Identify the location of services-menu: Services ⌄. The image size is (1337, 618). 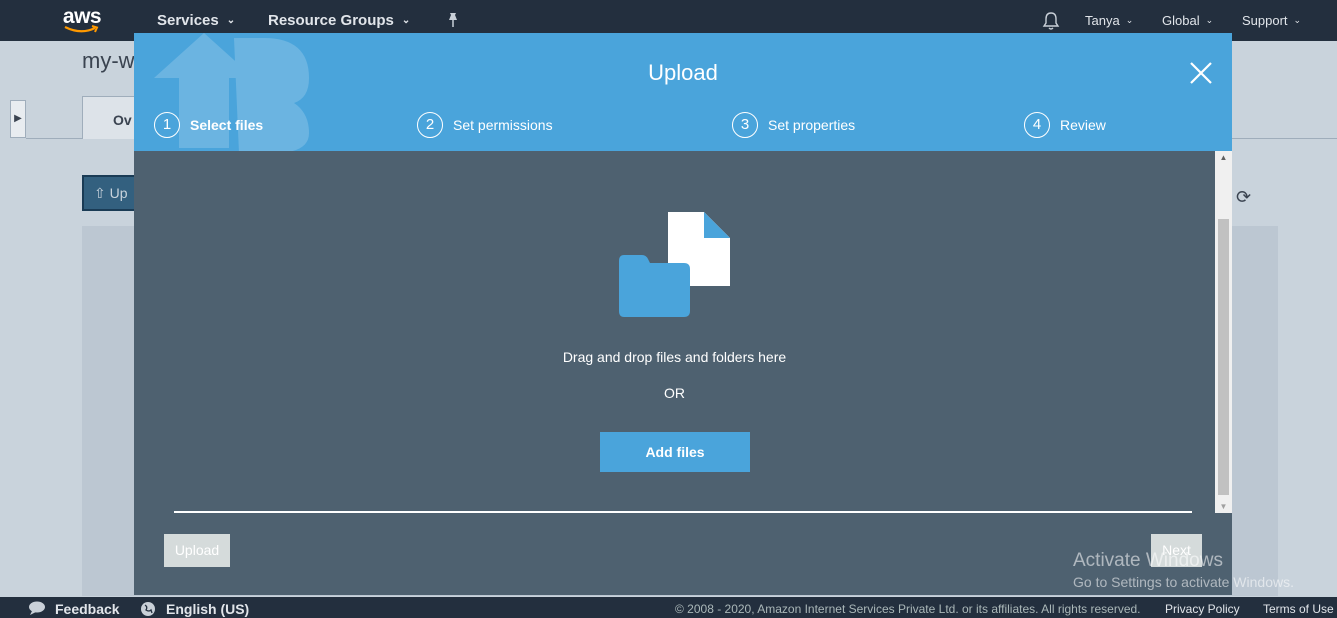
(196, 20).